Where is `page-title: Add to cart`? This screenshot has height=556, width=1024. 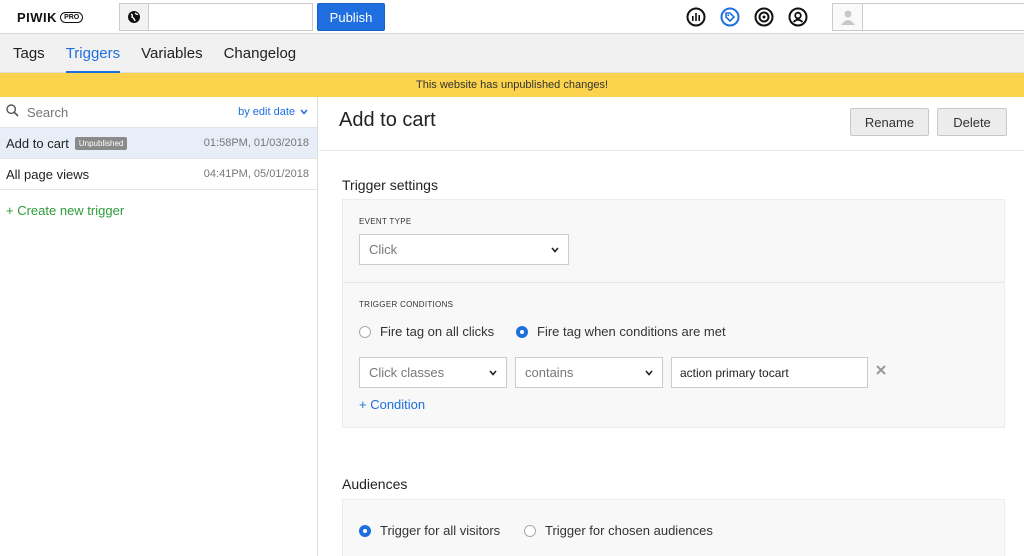 page-title: Add to cart is located at coordinates (387, 120).